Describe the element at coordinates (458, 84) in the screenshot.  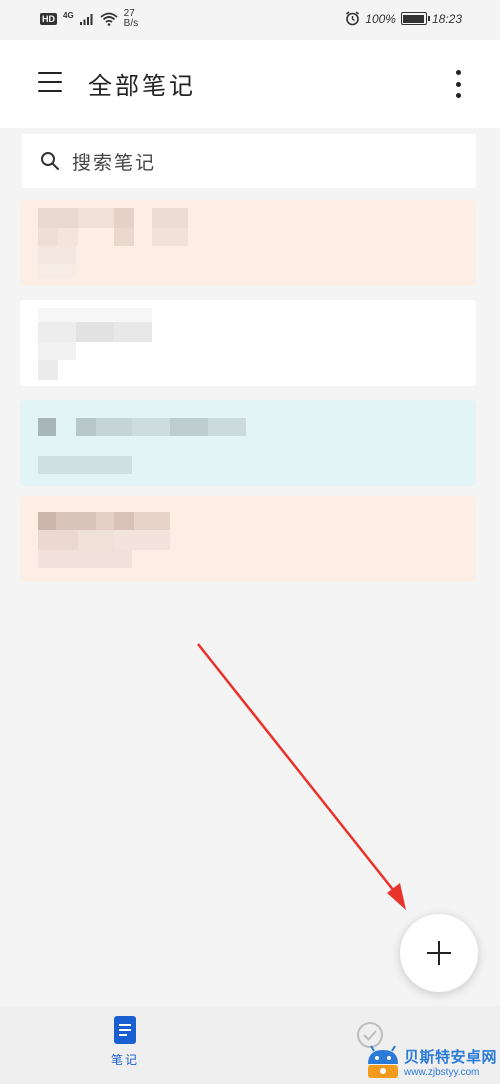
I see `more-vertical-icon` at that location.